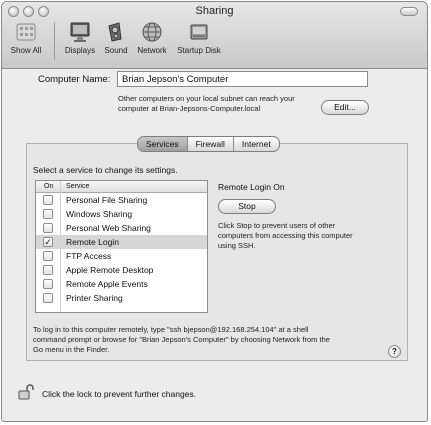 Image resolution: width=431 pixels, height=425 pixels. I want to click on toolbar-item-sound: Sound, so click(116, 38).